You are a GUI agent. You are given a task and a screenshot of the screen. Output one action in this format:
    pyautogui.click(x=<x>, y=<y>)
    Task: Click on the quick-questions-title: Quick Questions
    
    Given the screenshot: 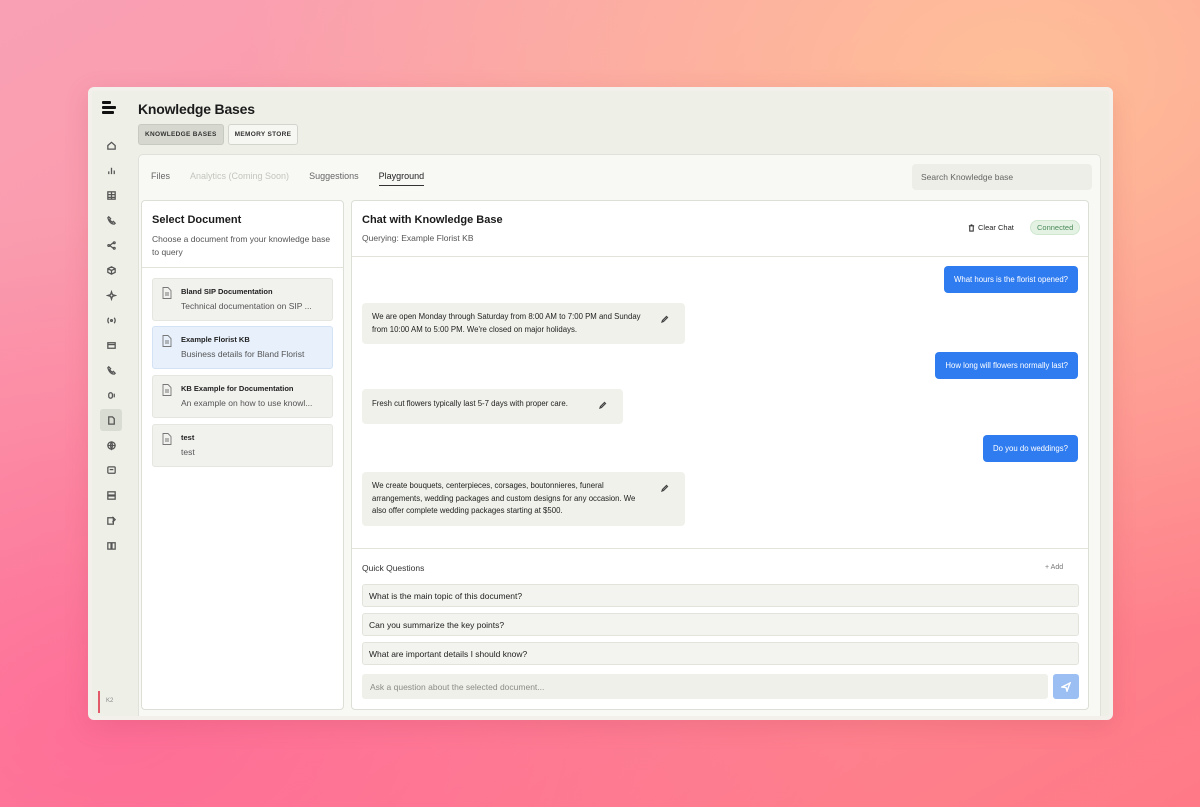 What is the action you would take?
    pyautogui.click(x=393, y=568)
    